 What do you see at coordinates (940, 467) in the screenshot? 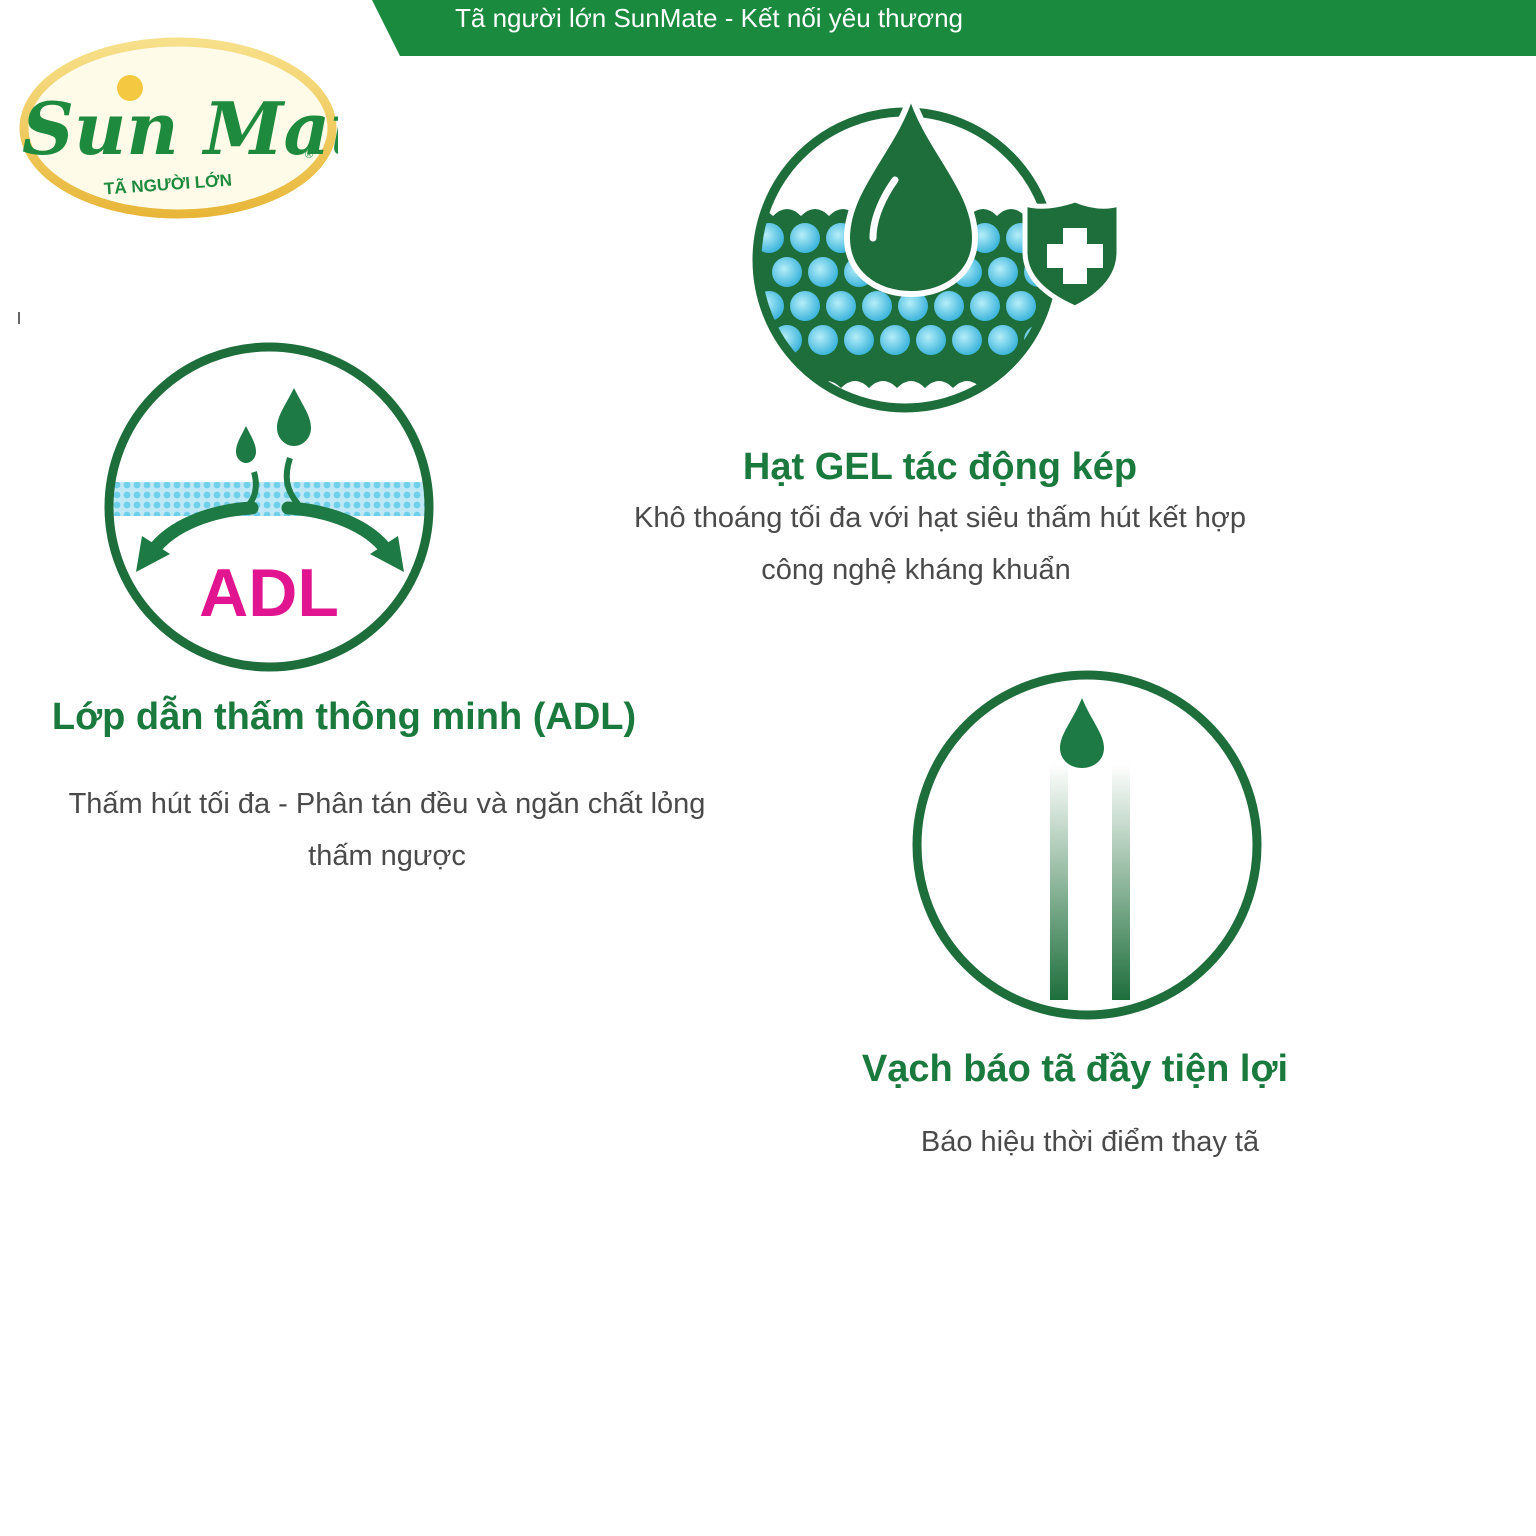
I see `gel-feature-title: Hạt GEL tác động kép` at bounding box center [940, 467].